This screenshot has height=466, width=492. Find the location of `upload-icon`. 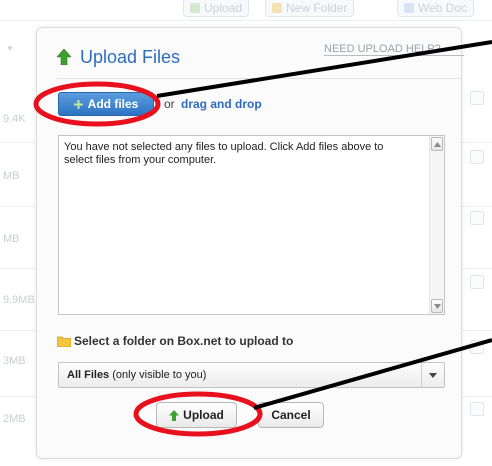

upload-icon is located at coordinates (195, 8).